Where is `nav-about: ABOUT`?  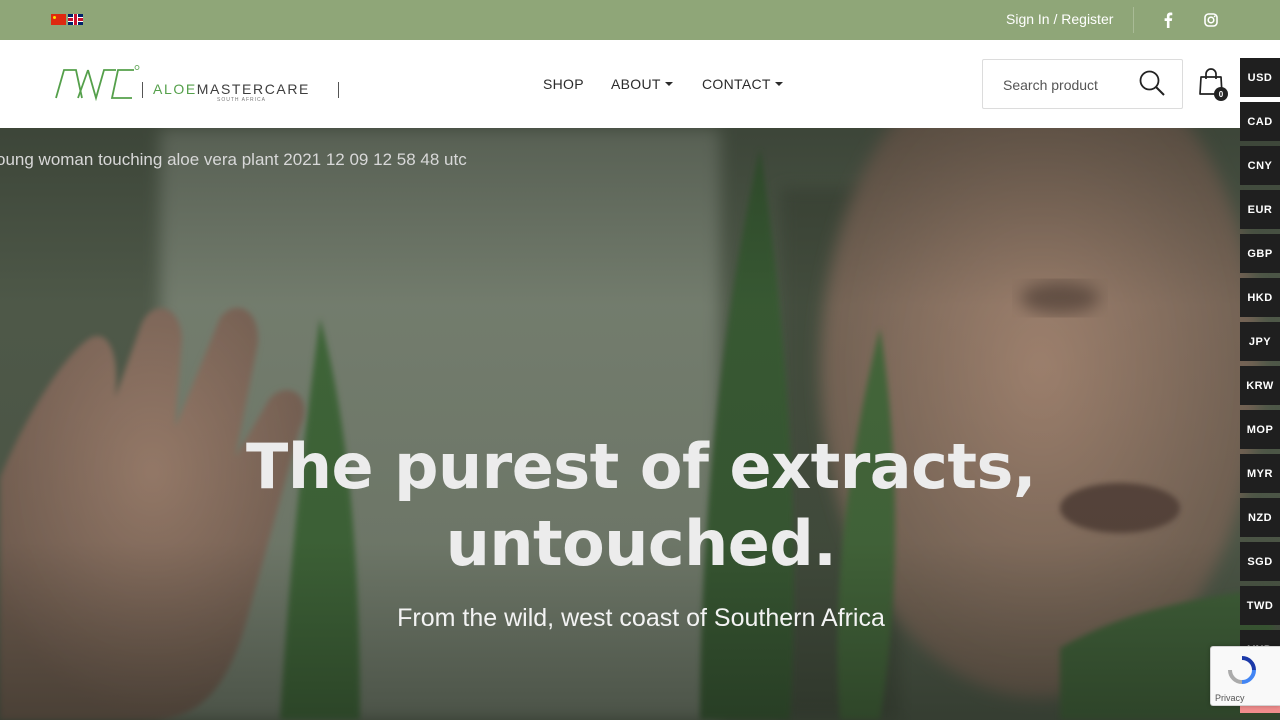
nav-about: ABOUT is located at coordinates (642, 84).